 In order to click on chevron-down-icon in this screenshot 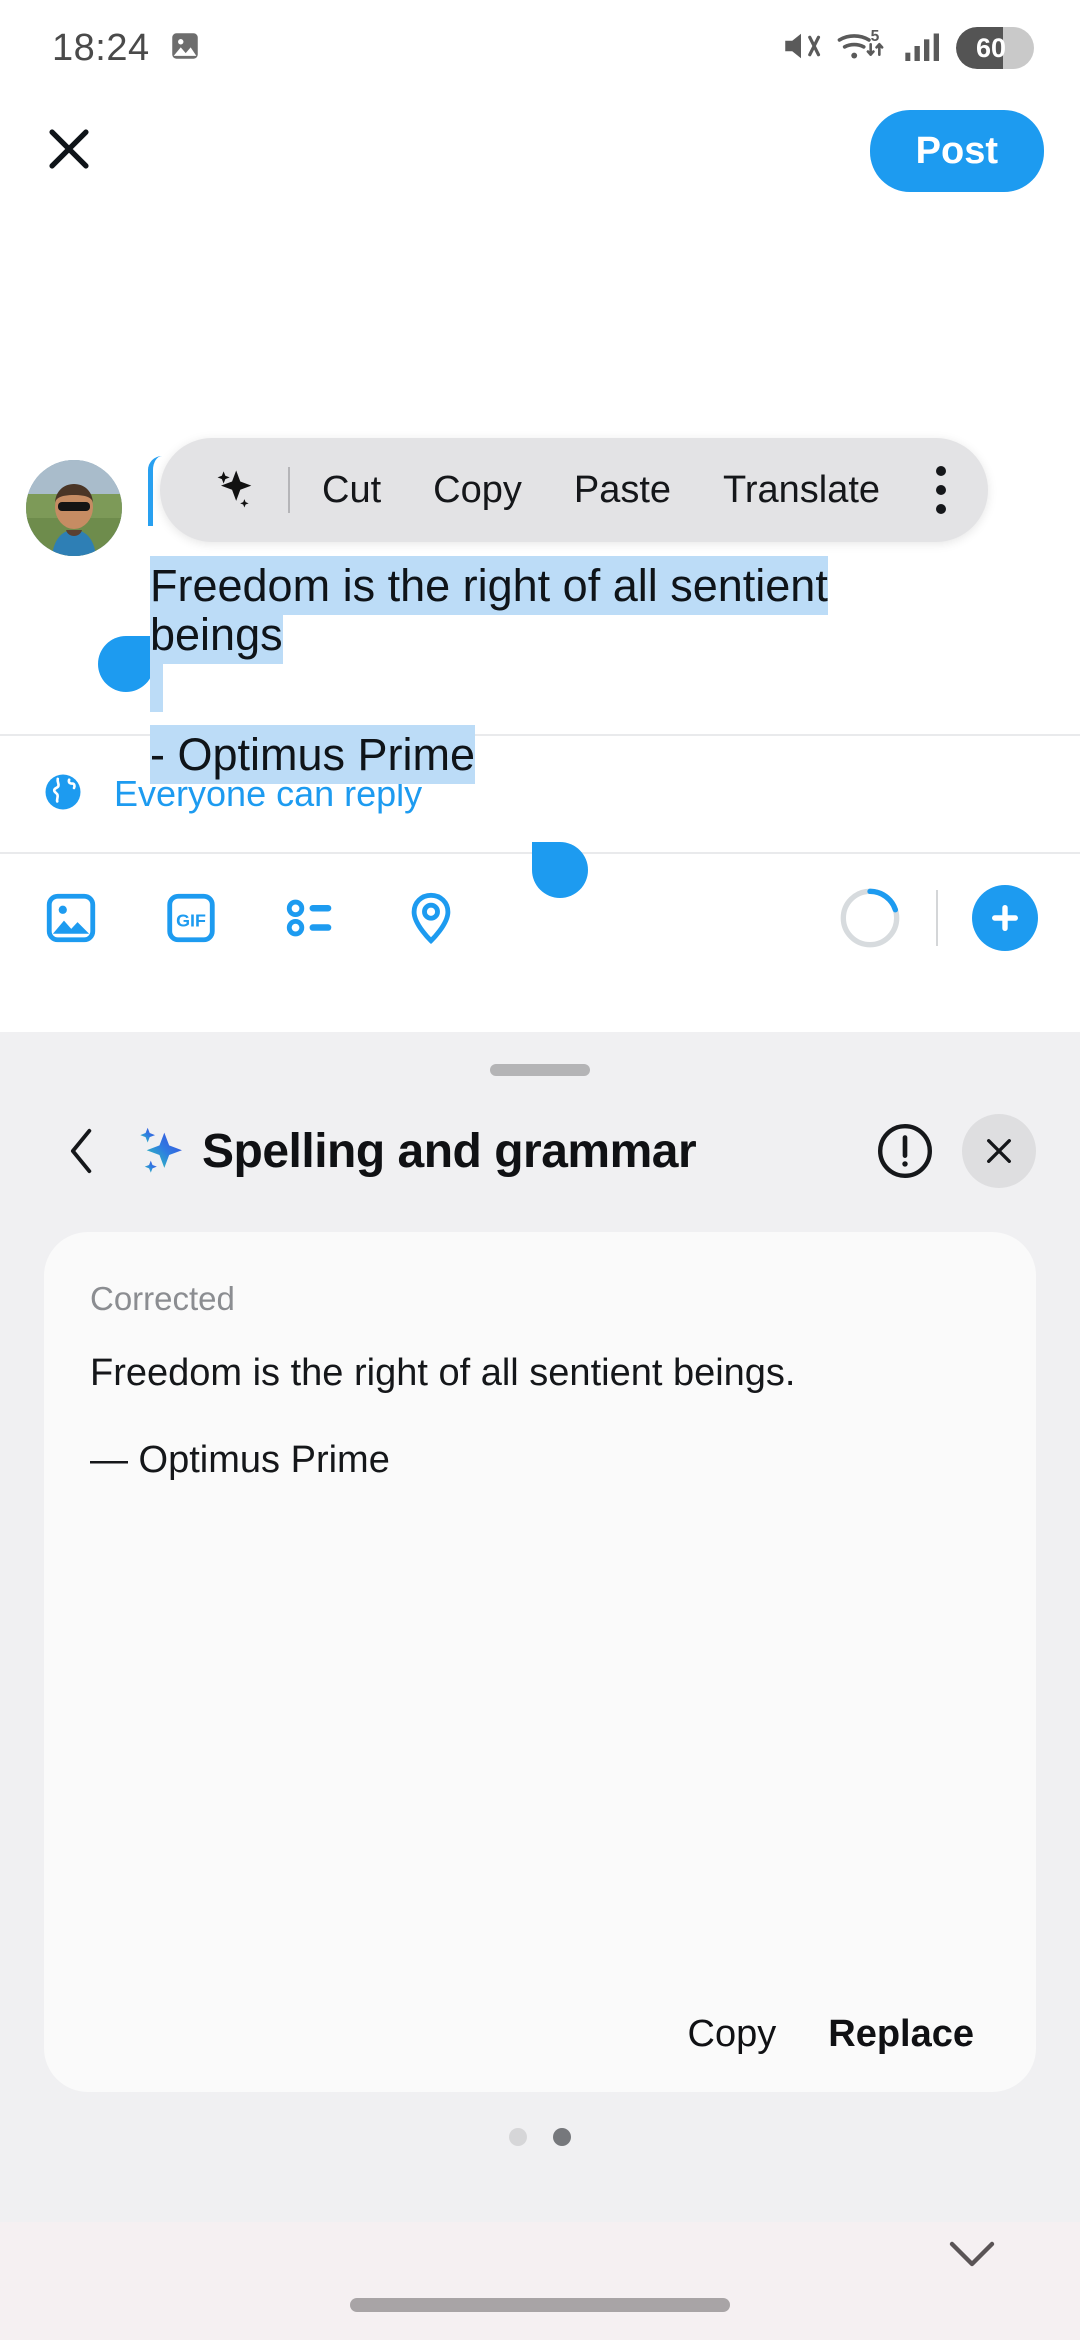, I will do `click(972, 2256)`.